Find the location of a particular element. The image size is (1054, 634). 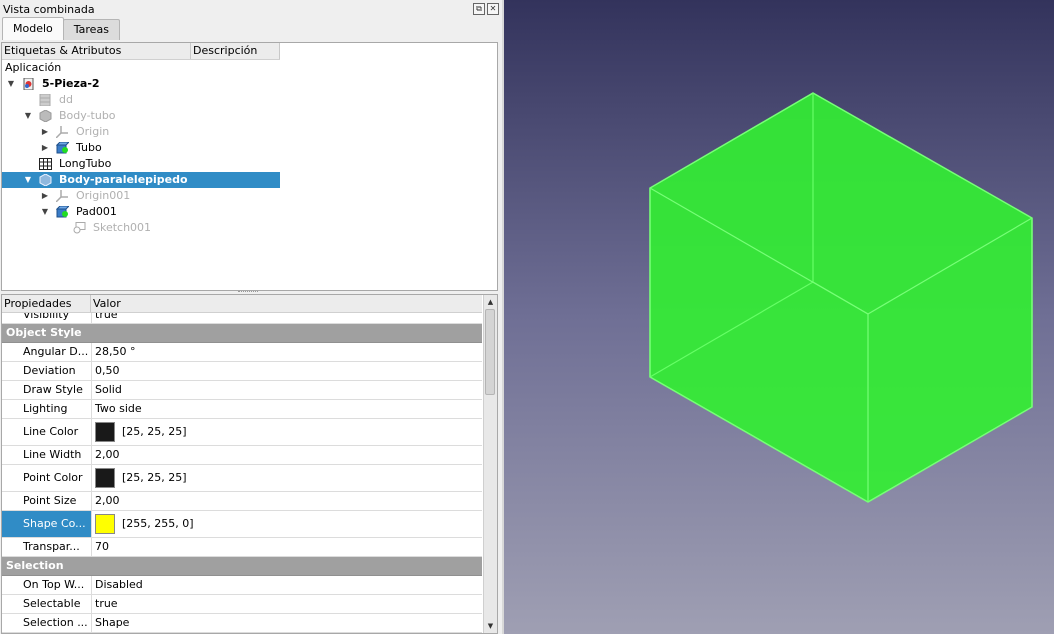

tree-item-body-paralelepipedo: ▼ Body-paralelepipedo is located at coordinates (141, 180).